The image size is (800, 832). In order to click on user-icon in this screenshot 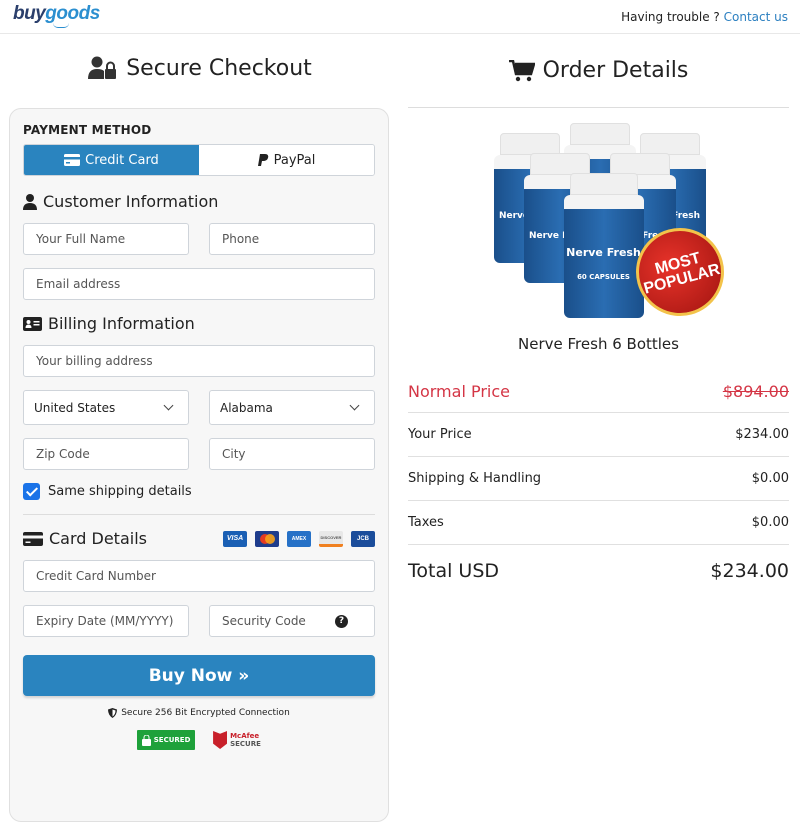, I will do `click(30, 201)`.